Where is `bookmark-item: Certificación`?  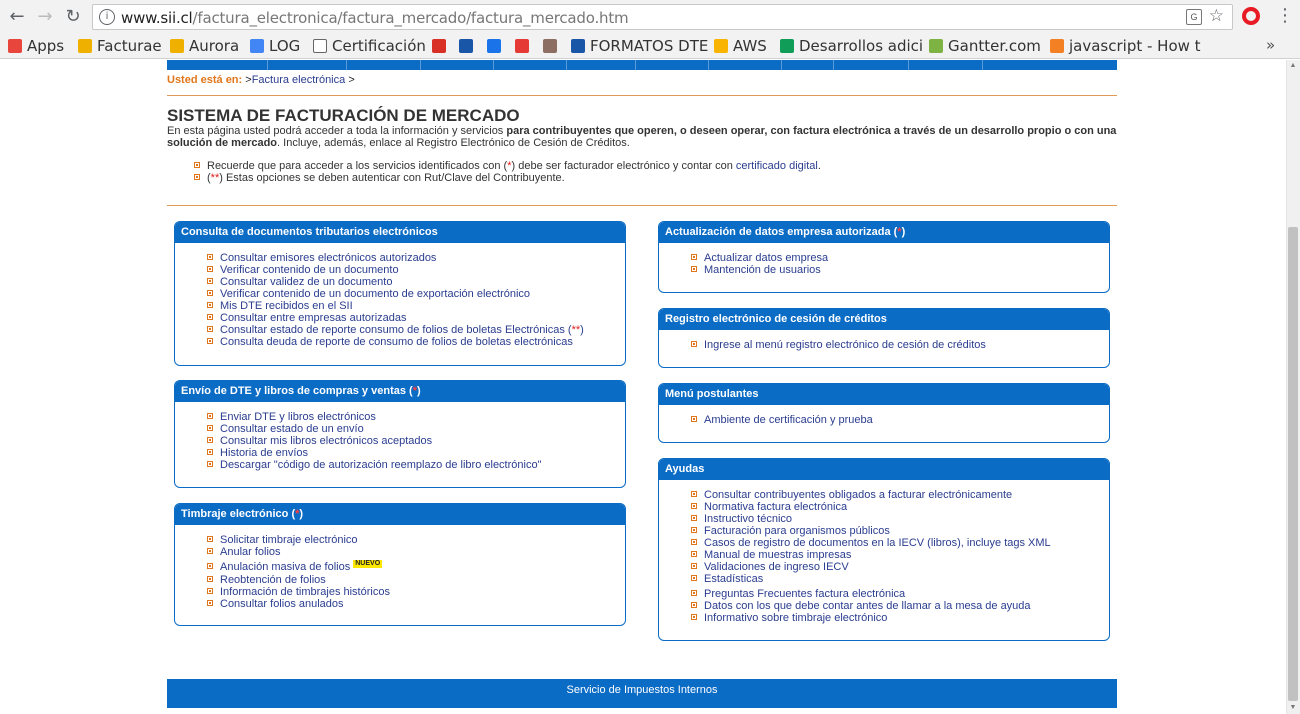 bookmark-item: Certificación is located at coordinates (369, 46).